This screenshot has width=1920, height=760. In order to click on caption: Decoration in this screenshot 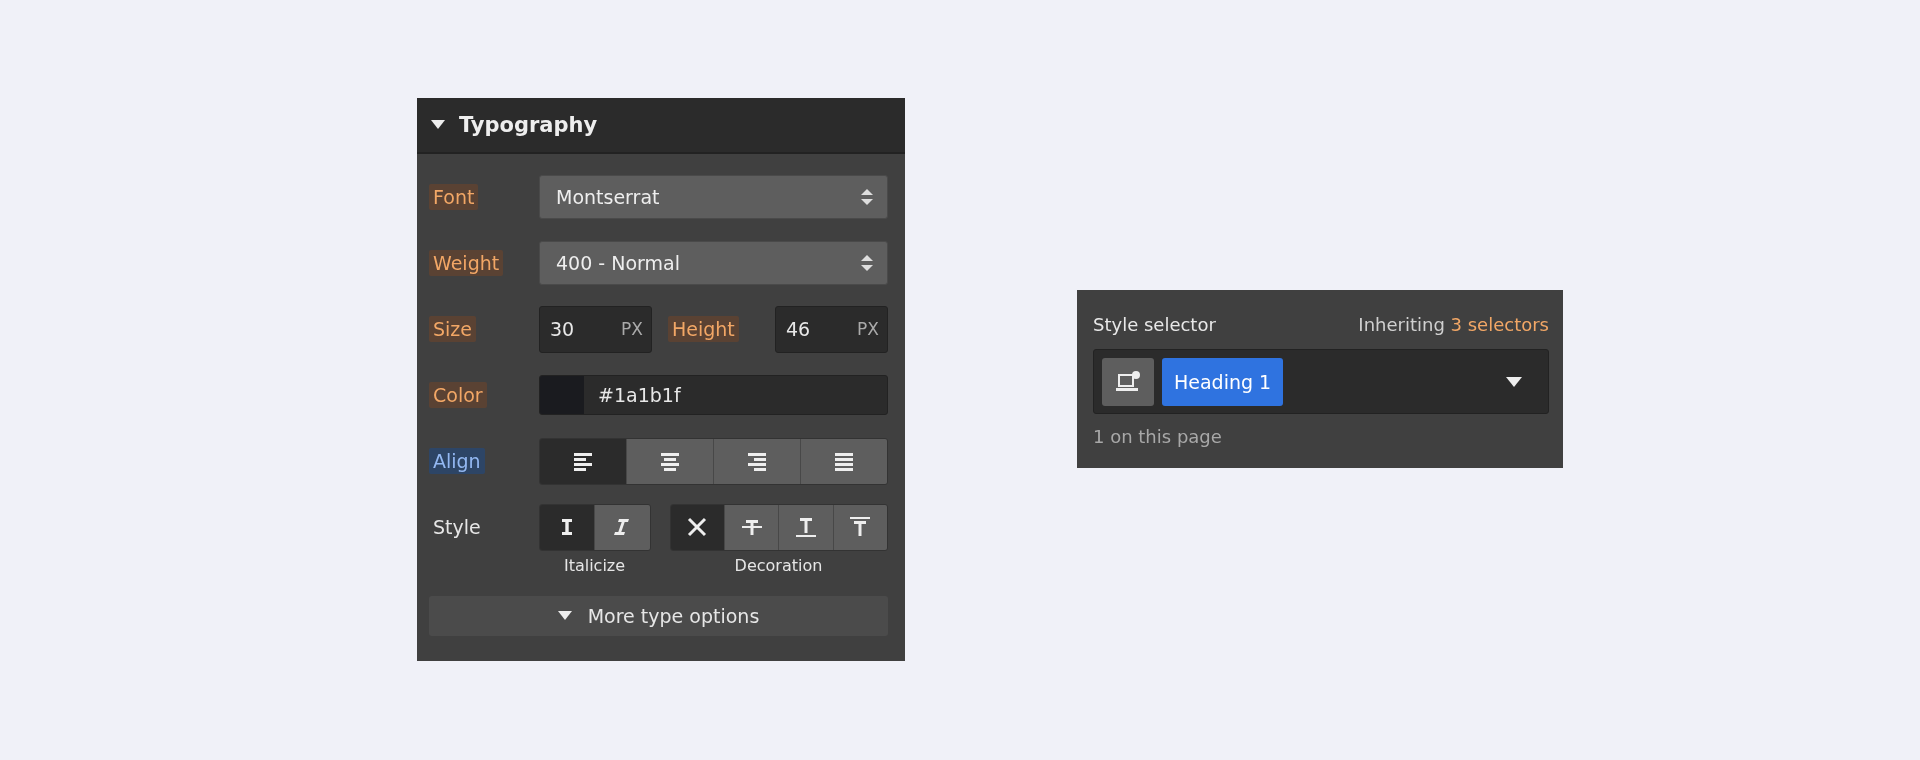, I will do `click(778, 566)`.